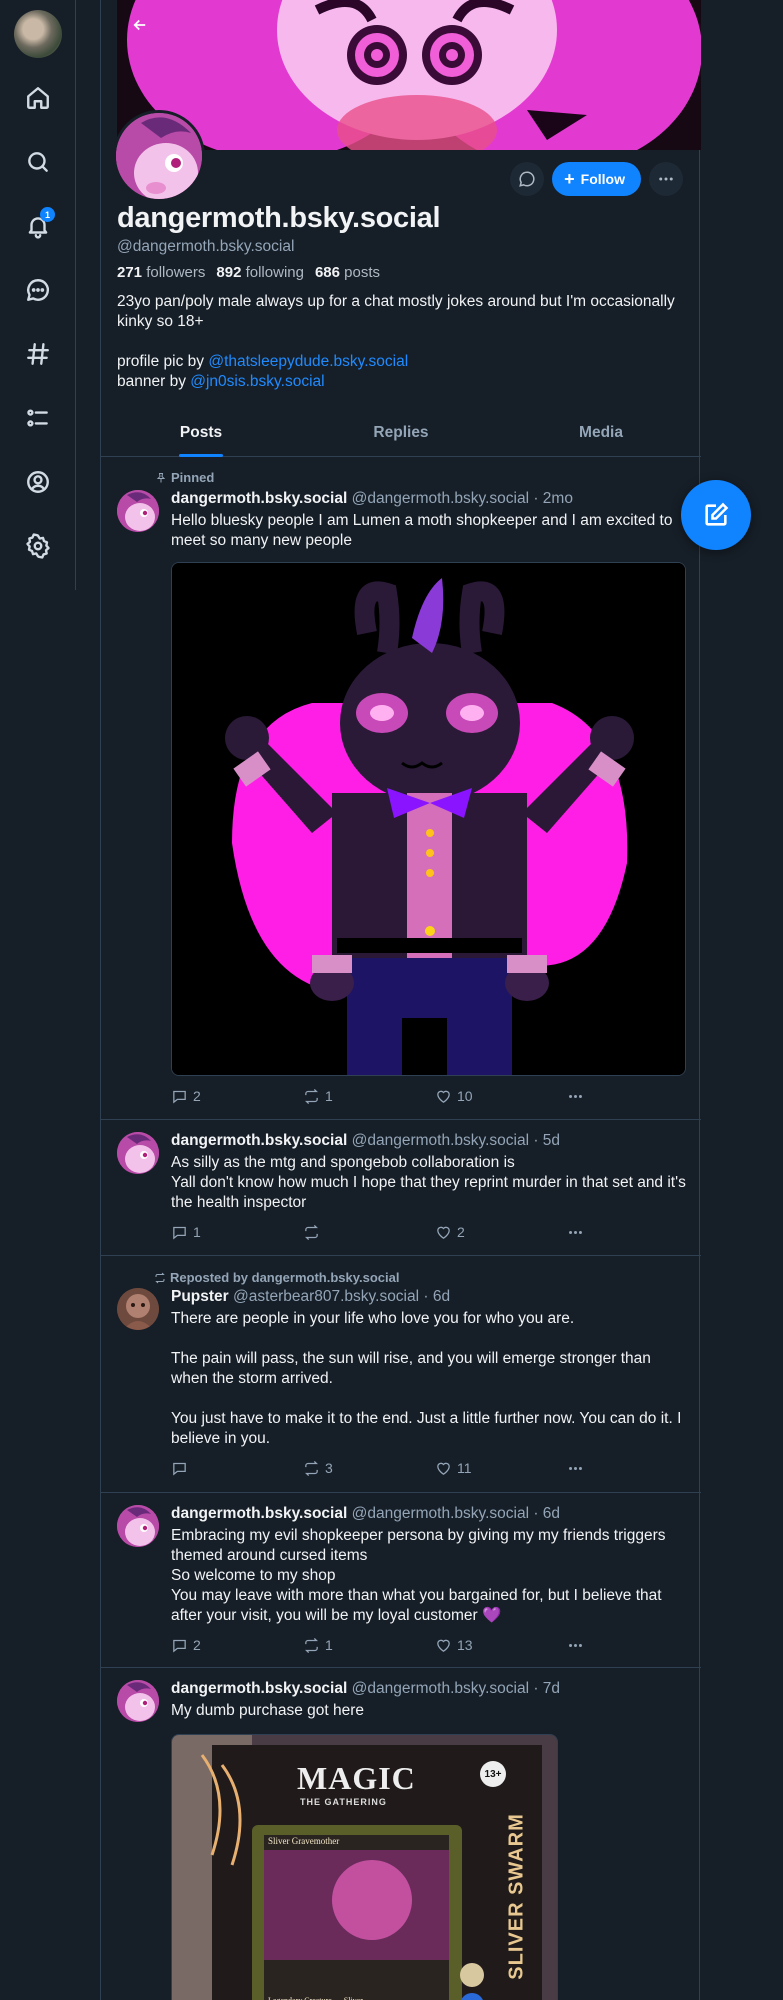  What do you see at coordinates (47, 214) in the screenshot?
I see `notification-badge: 1` at bounding box center [47, 214].